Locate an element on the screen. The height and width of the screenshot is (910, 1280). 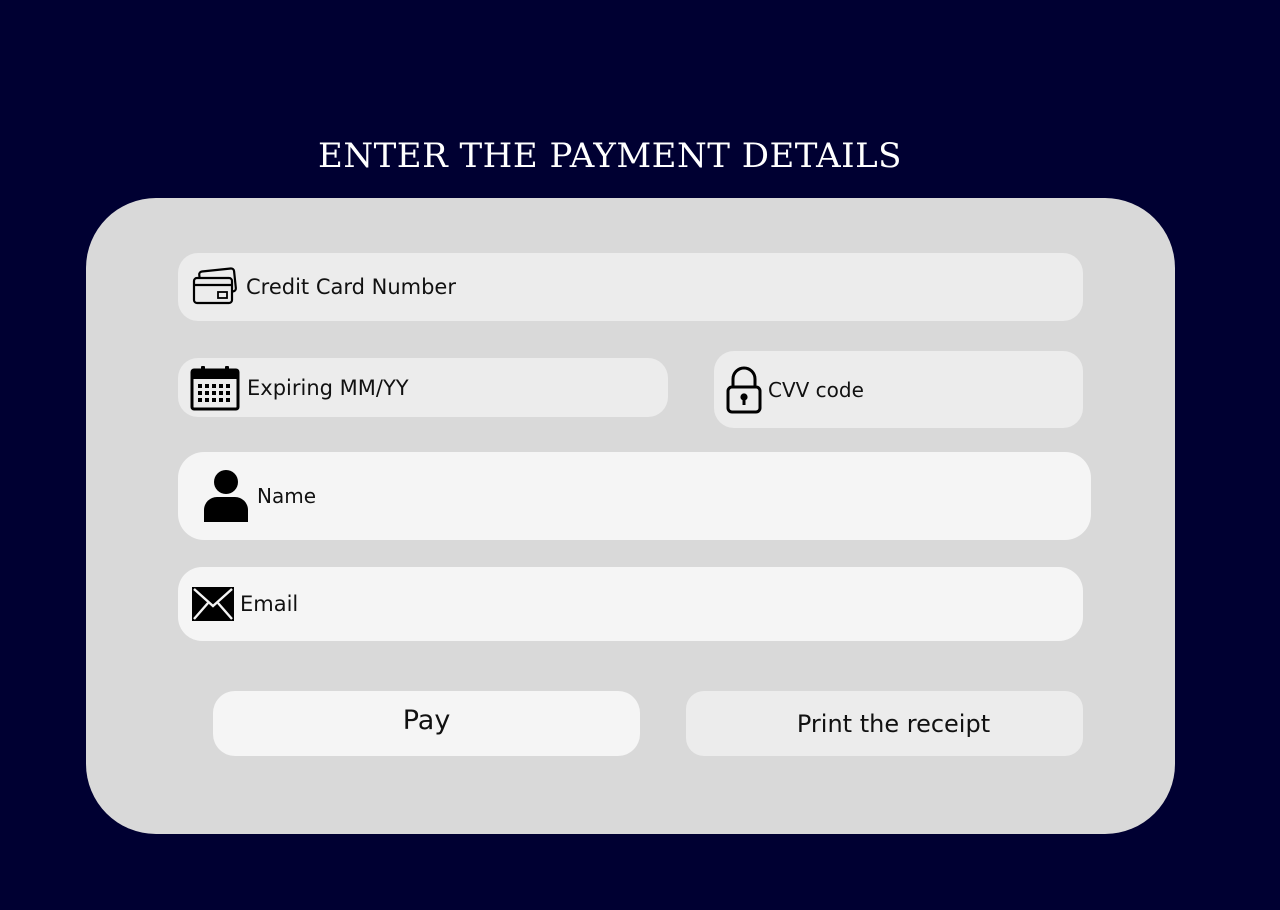
cvv-field: CVV code is located at coordinates (898, 389).